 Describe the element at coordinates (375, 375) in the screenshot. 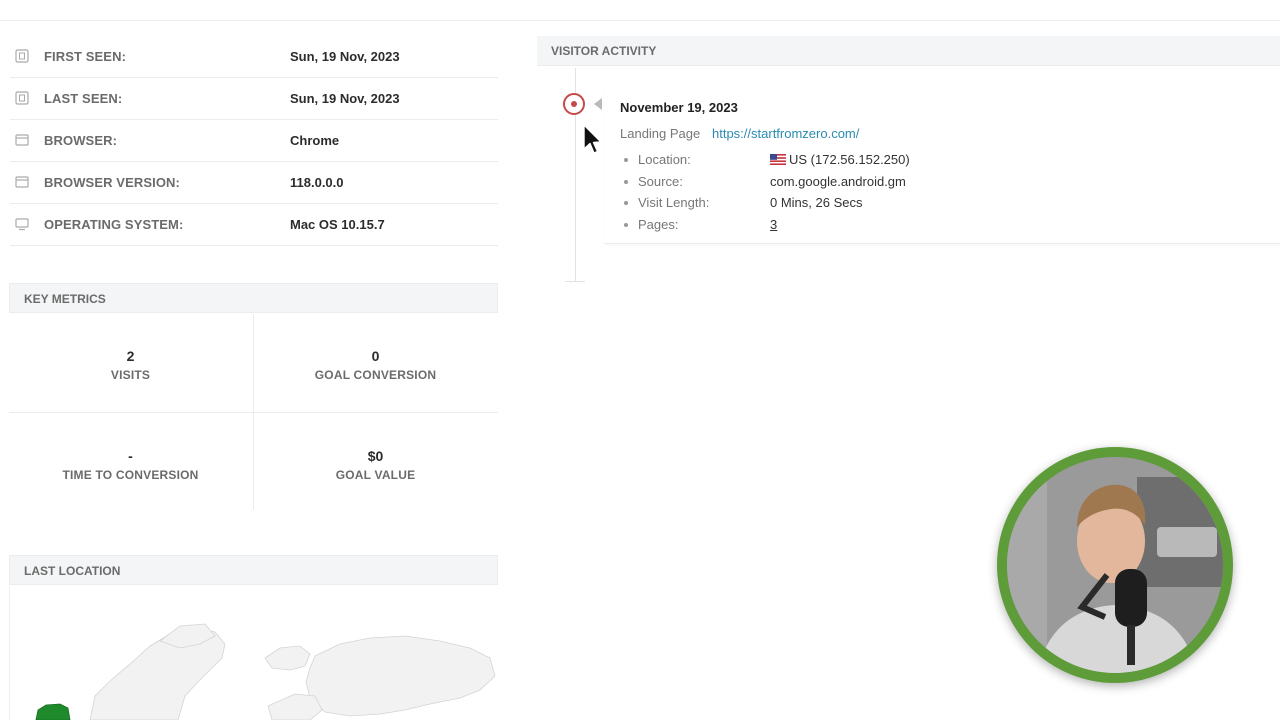

I see `metric-label: GOAL CONVERSION` at that location.